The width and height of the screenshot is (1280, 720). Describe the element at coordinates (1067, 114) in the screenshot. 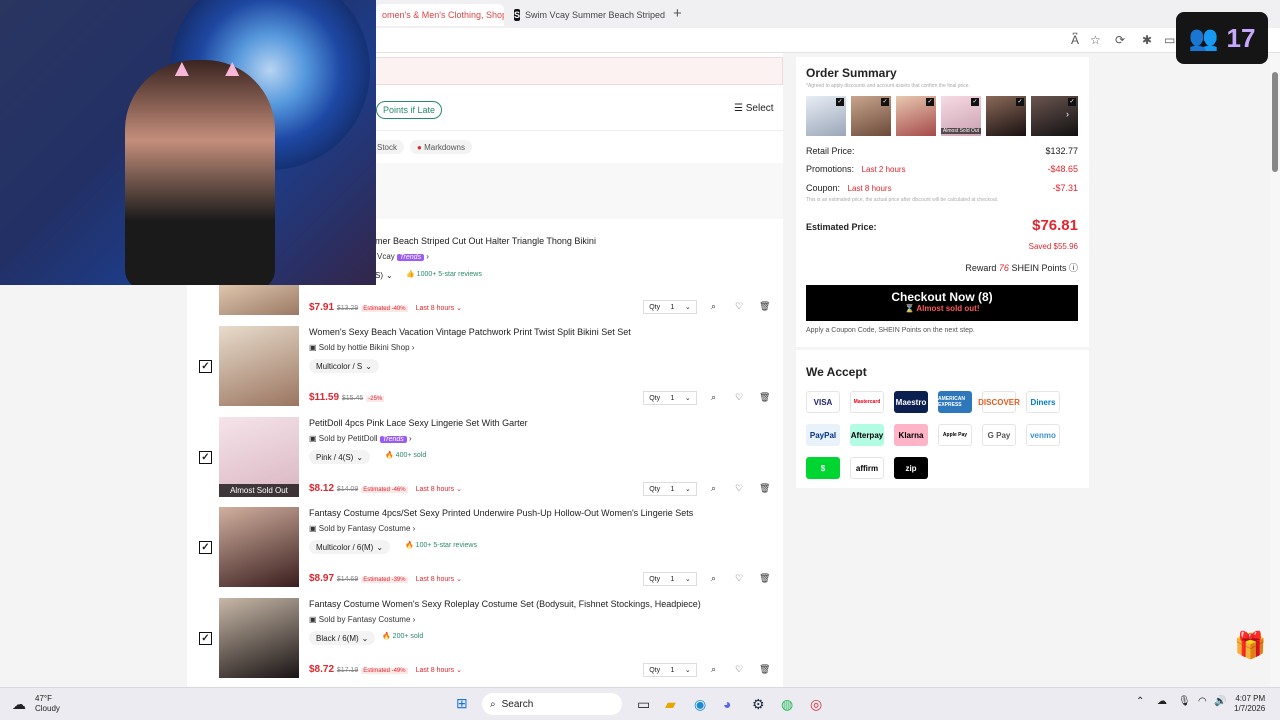

I see `chevron-right-icon: ›` at that location.